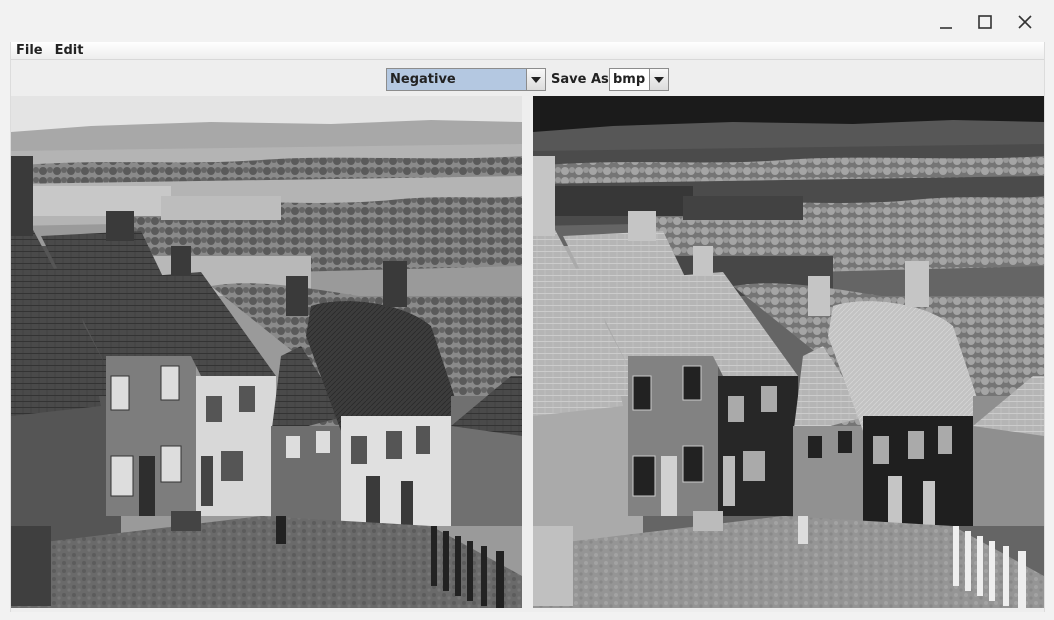 The image size is (1054, 620). What do you see at coordinates (30, 51) in the screenshot?
I see `menu-file: File` at bounding box center [30, 51].